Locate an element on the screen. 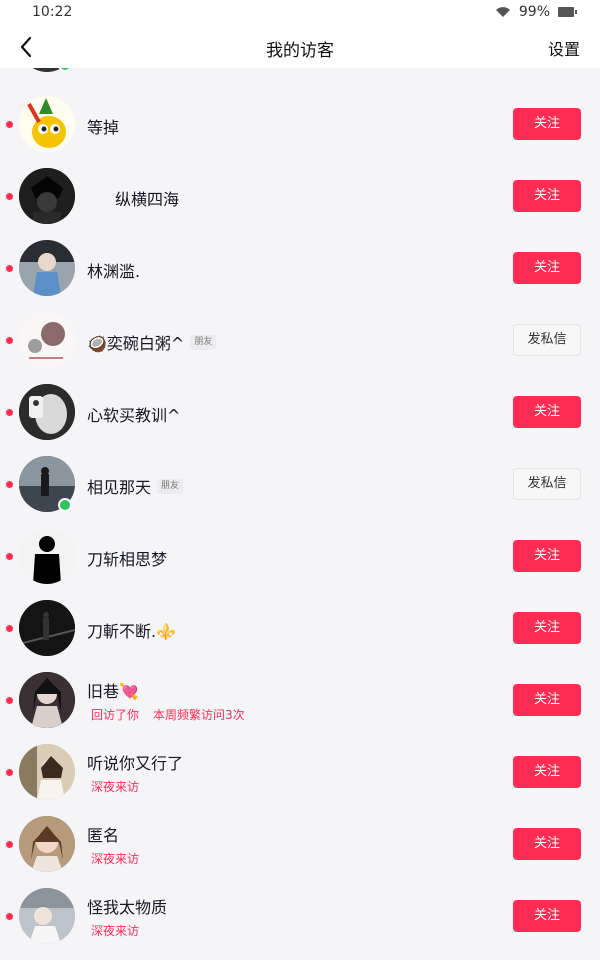 The height and width of the screenshot is (960, 600). visitor-name: 旧巷💘 is located at coordinates (113, 690).